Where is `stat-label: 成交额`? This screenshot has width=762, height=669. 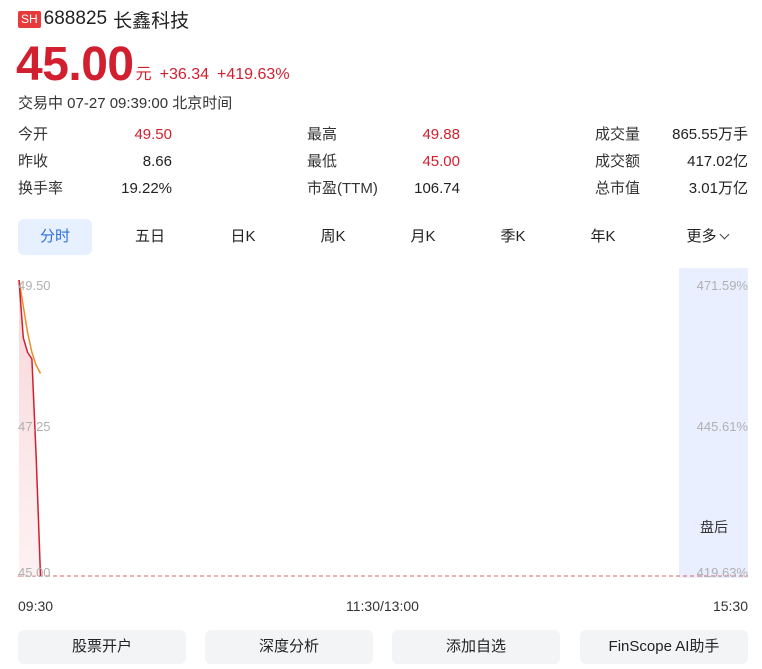 stat-label: 成交额 is located at coordinates (618, 161).